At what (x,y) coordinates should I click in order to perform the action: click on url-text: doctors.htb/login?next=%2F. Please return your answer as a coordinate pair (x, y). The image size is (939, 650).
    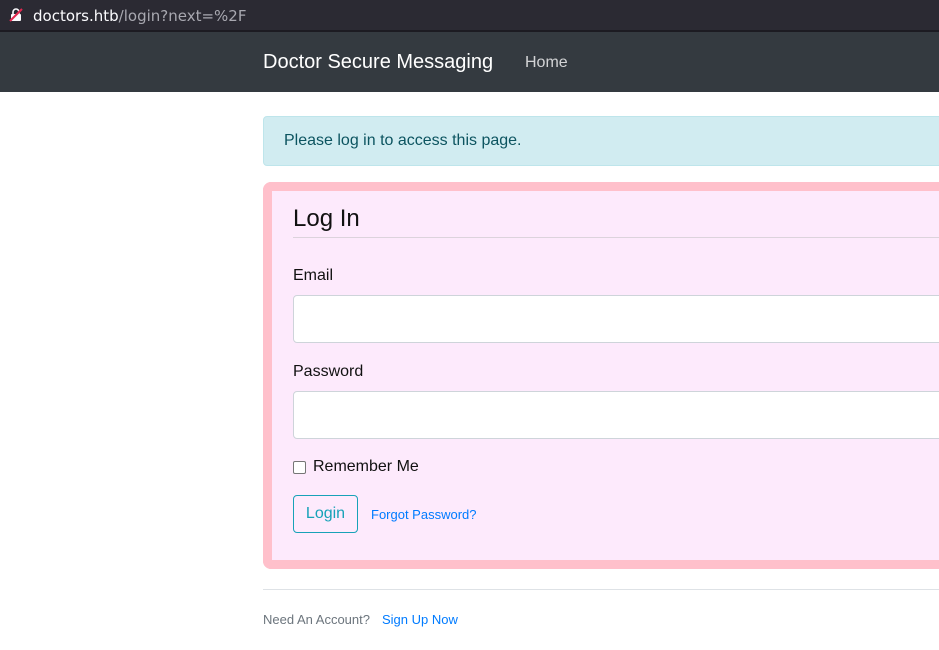
    Looking at the image, I should click on (139, 16).